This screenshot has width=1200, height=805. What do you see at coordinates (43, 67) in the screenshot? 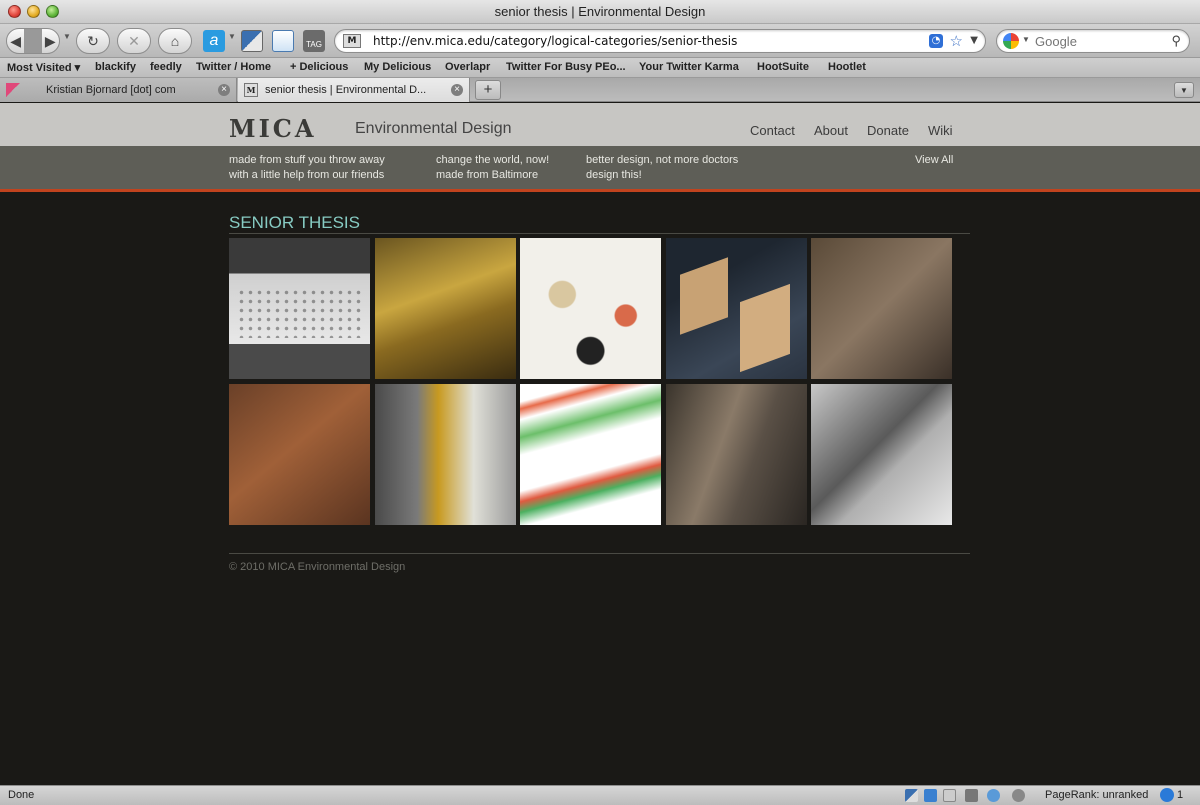
I see `bookmark-most-visited: Most Visited ▾` at bounding box center [43, 67].